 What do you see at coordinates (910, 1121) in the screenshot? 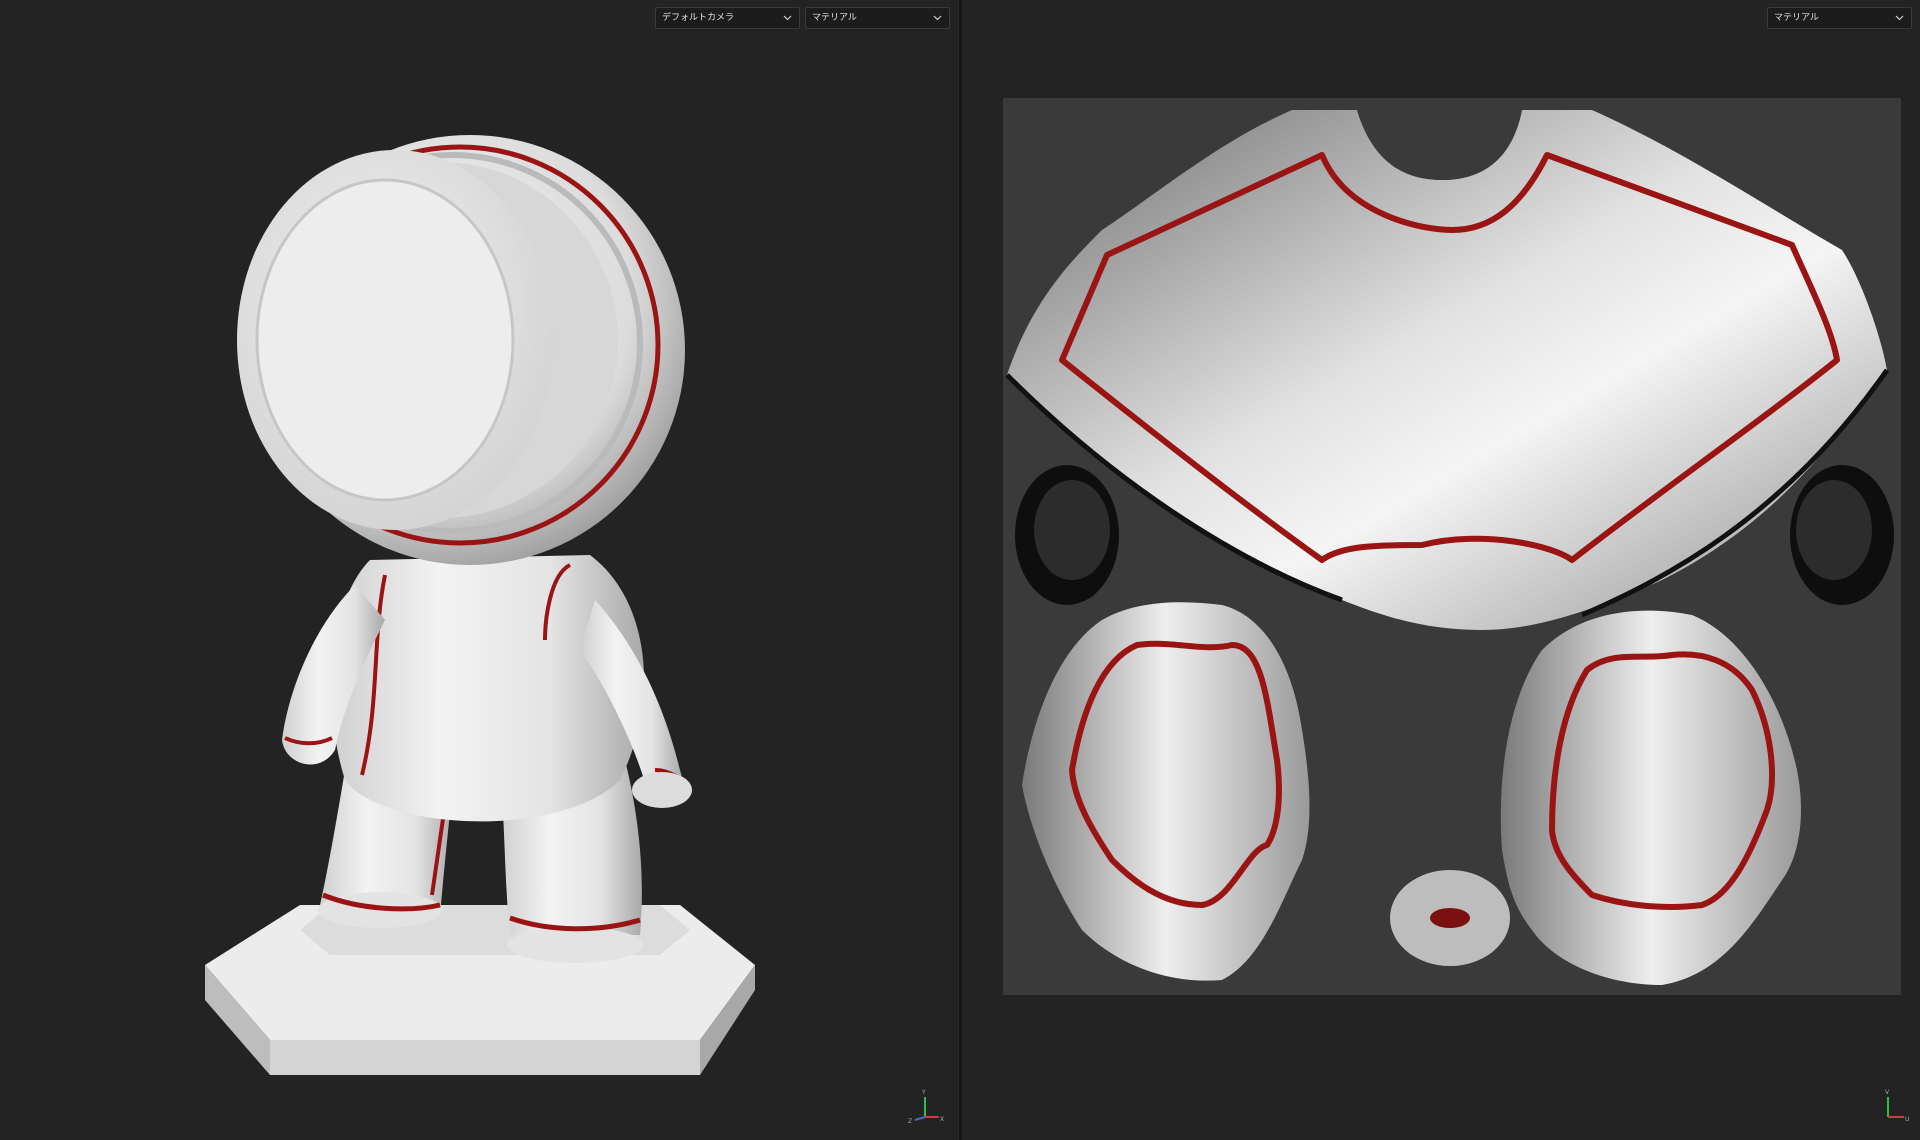
I see `axis-z-label: Z` at bounding box center [910, 1121].